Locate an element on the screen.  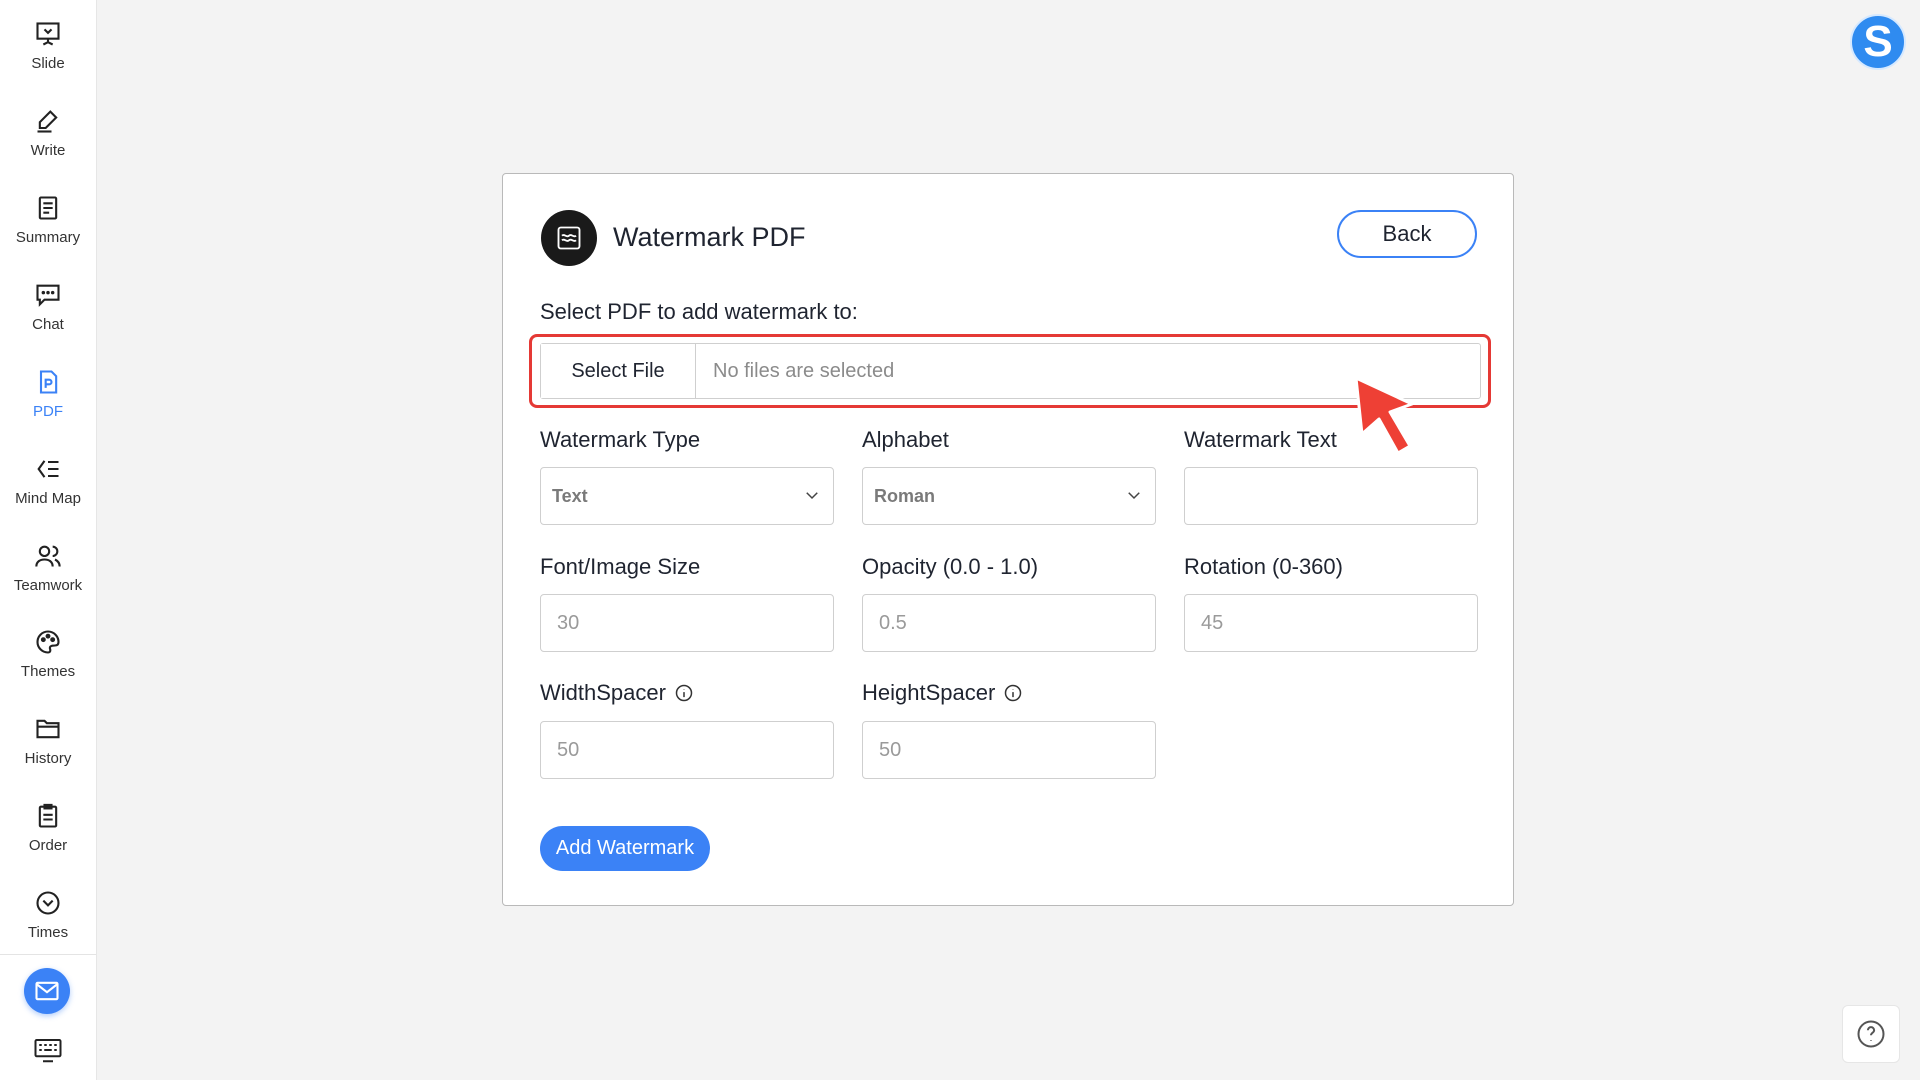
mindmap-icon is located at coordinates (48, 469).